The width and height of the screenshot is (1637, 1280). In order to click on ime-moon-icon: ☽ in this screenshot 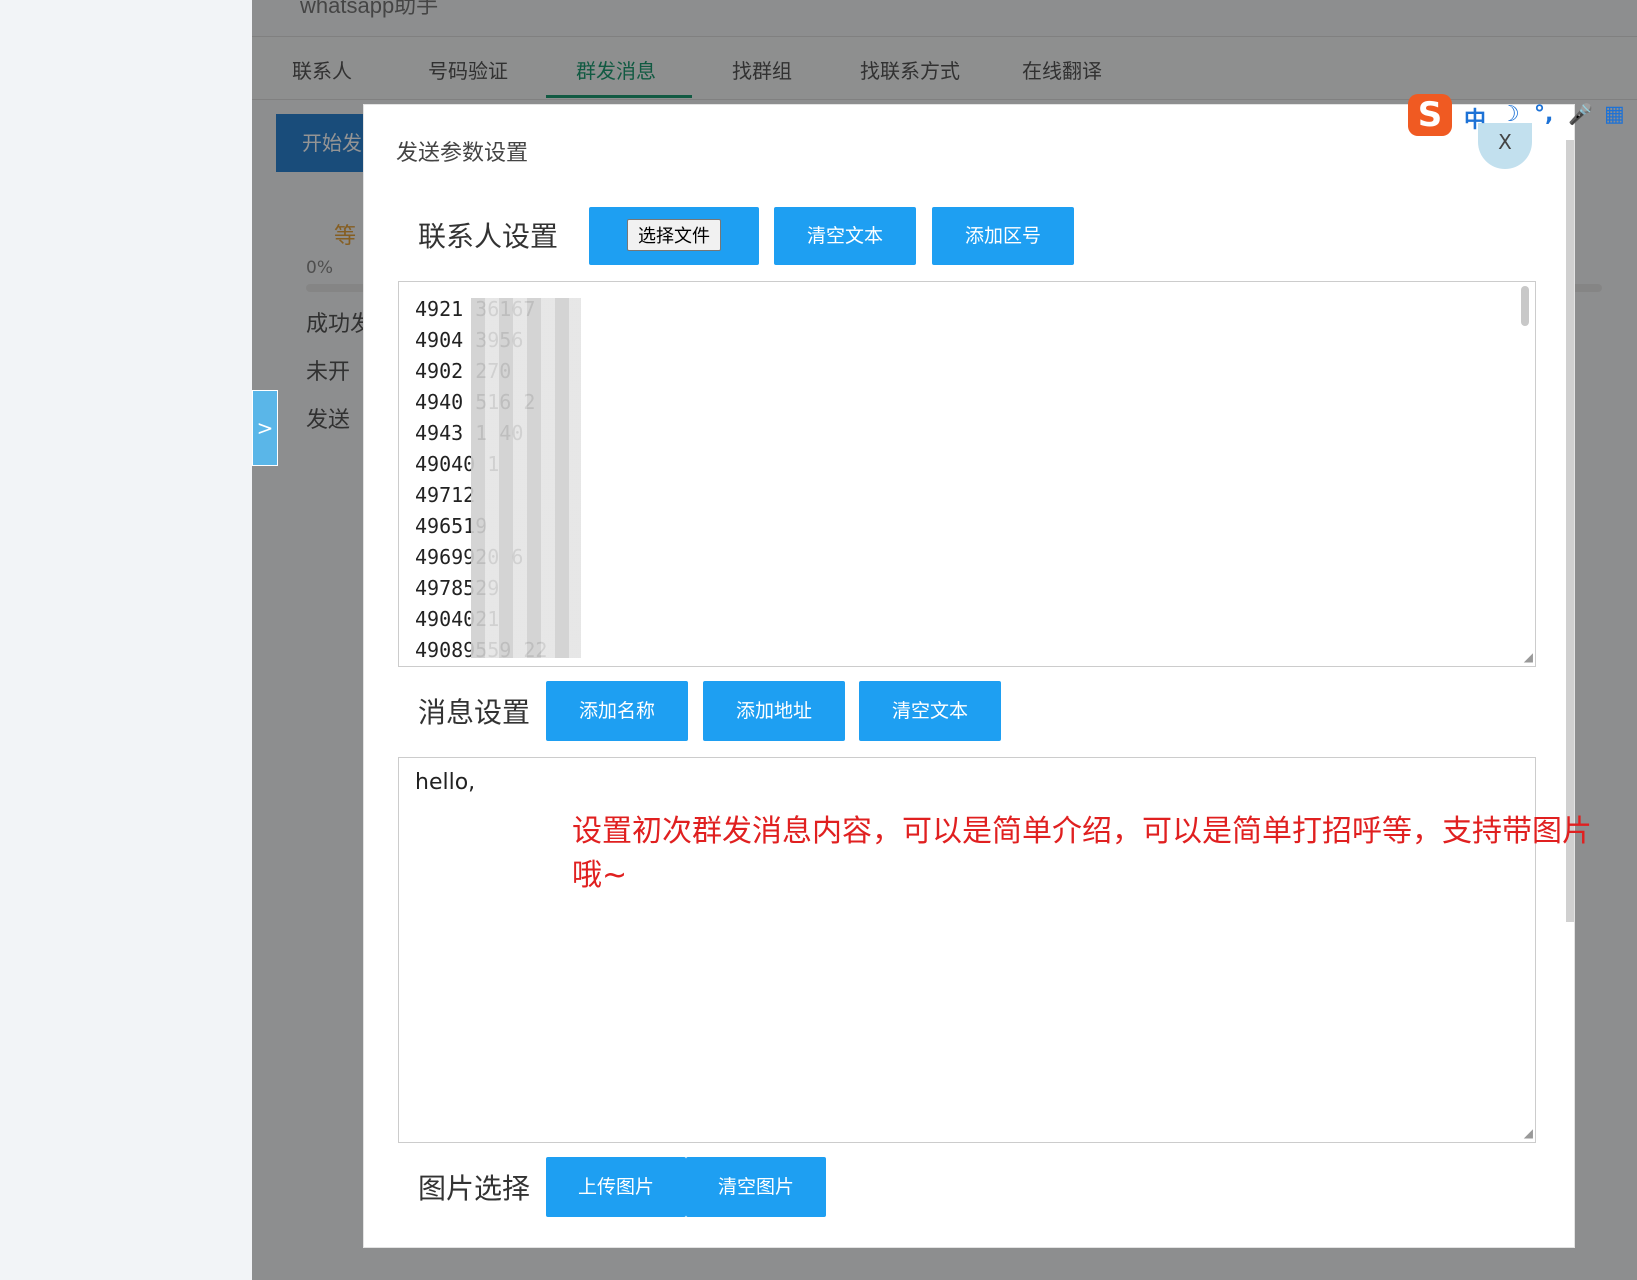, I will do `click(1510, 114)`.